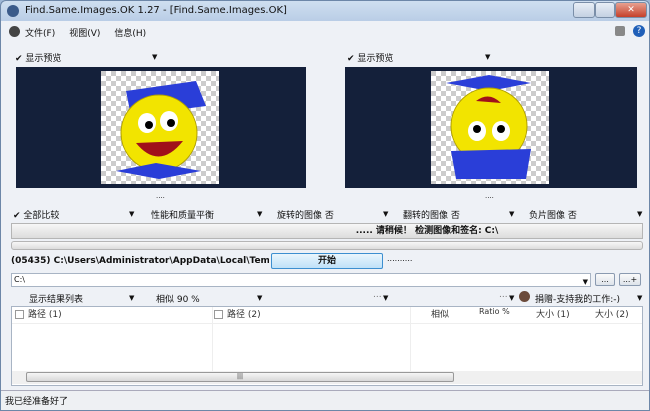 The height and width of the screenshot is (411, 650). I want to click on compare-mode-label: 全部比较, so click(41, 216).